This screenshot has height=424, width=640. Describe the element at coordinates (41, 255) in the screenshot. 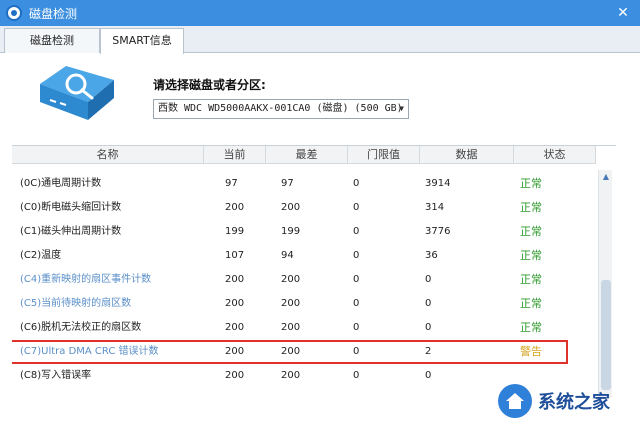

I see `attribute-name: (C2)温度` at that location.